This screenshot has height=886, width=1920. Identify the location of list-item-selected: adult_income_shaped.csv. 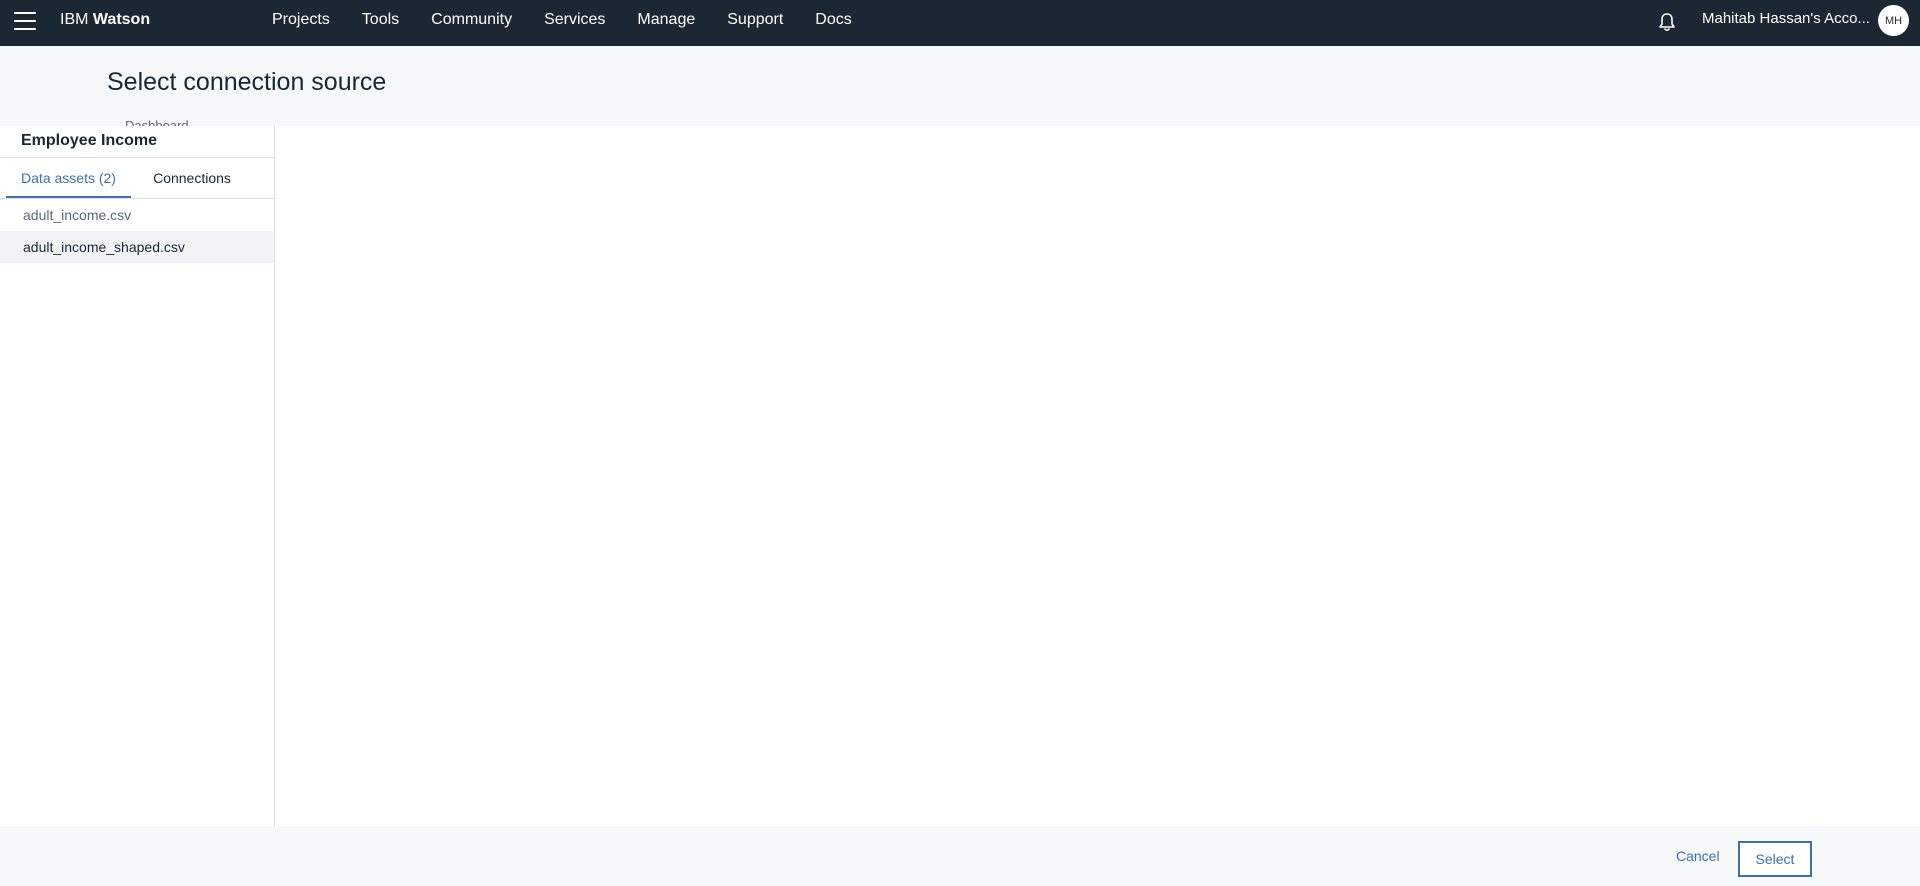
(137, 247).